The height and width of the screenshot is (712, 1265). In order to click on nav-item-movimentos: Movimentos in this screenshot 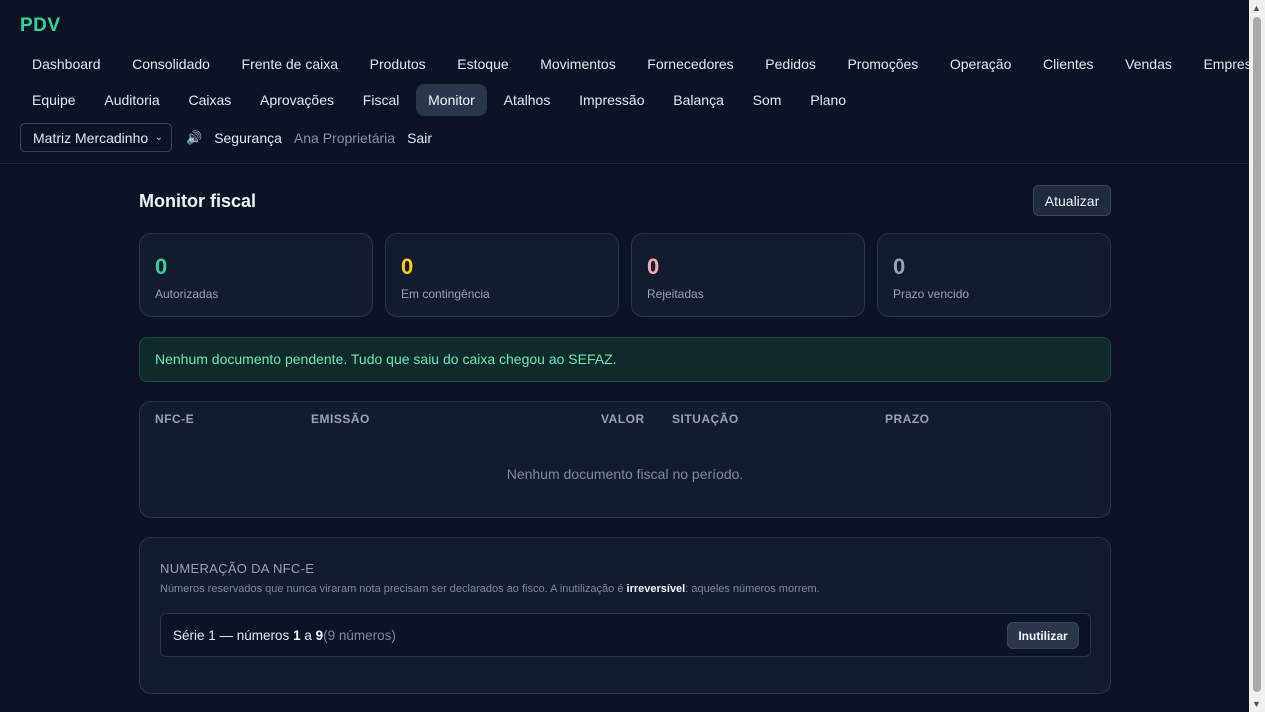, I will do `click(577, 64)`.